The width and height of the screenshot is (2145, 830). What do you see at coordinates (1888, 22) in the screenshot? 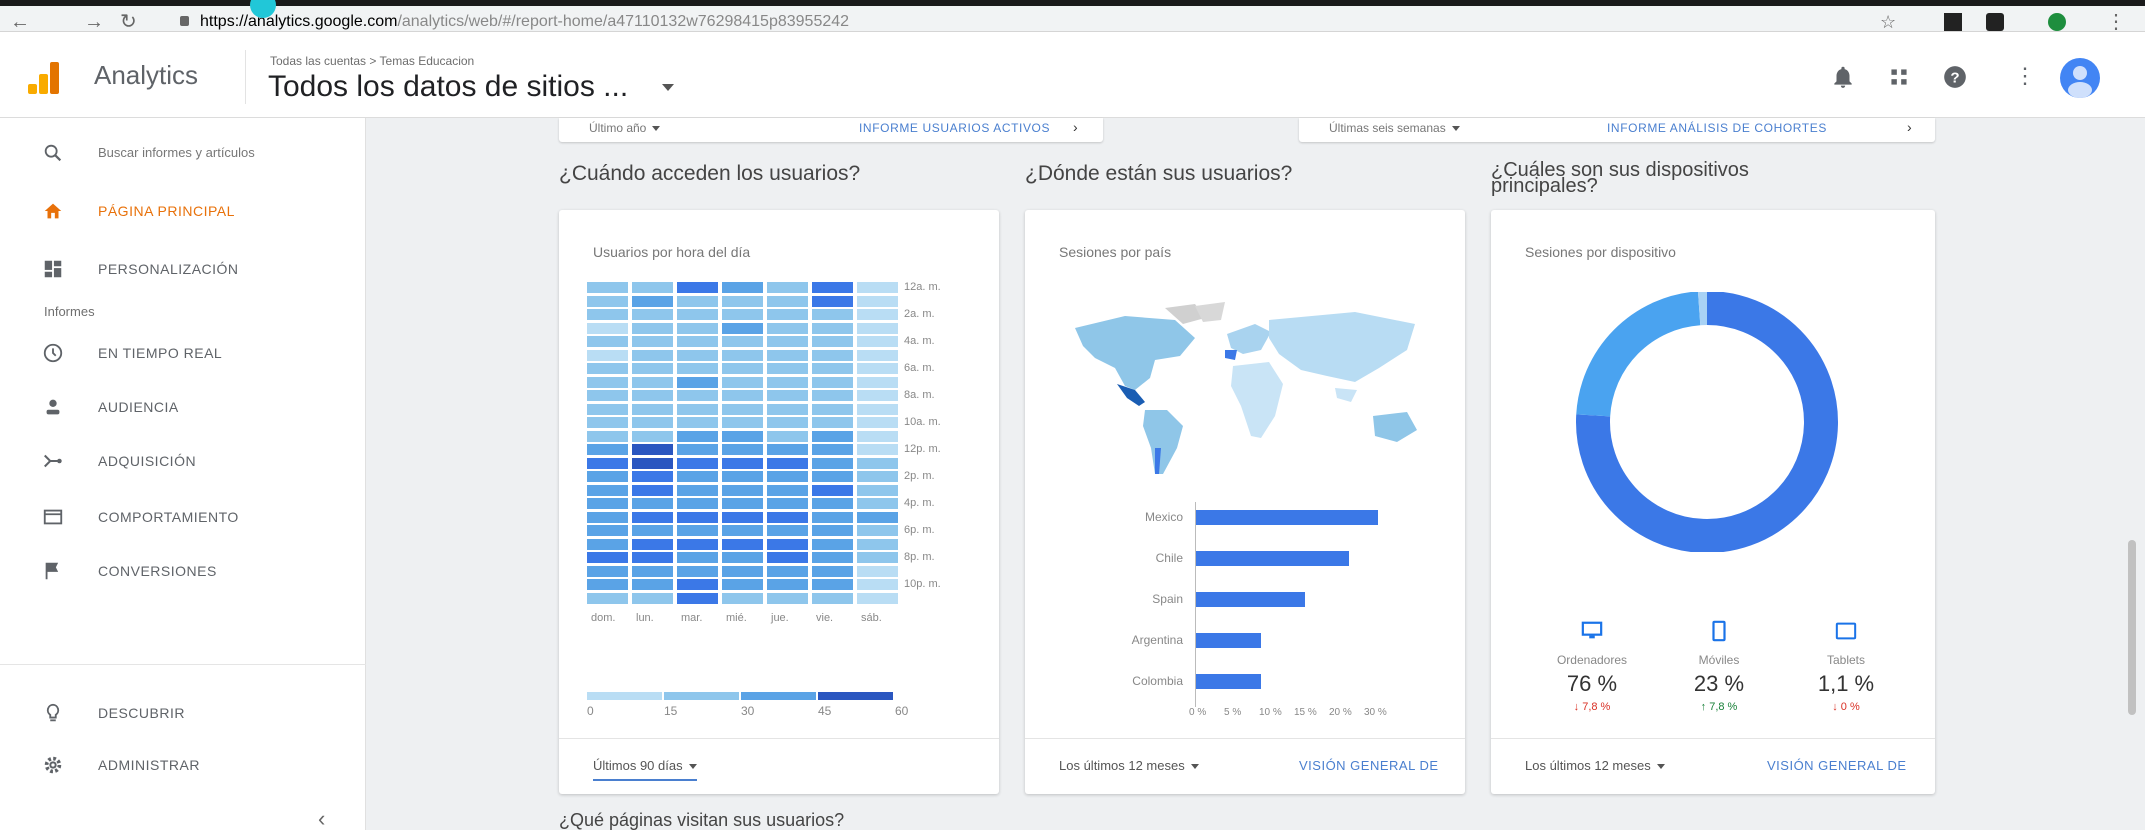
I see `star-icon: ☆` at bounding box center [1888, 22].